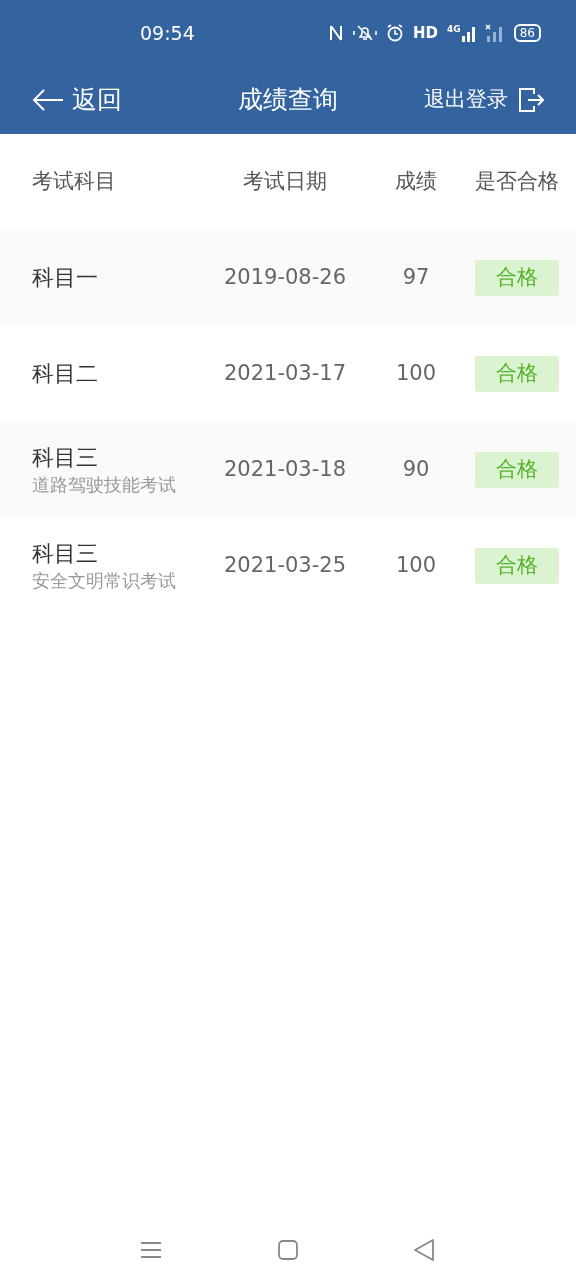 The width and height of the screenshot is (576, 1280). Describe the element at coordinates (416, 277) in the screenshot. I see `score: 97` at that location.